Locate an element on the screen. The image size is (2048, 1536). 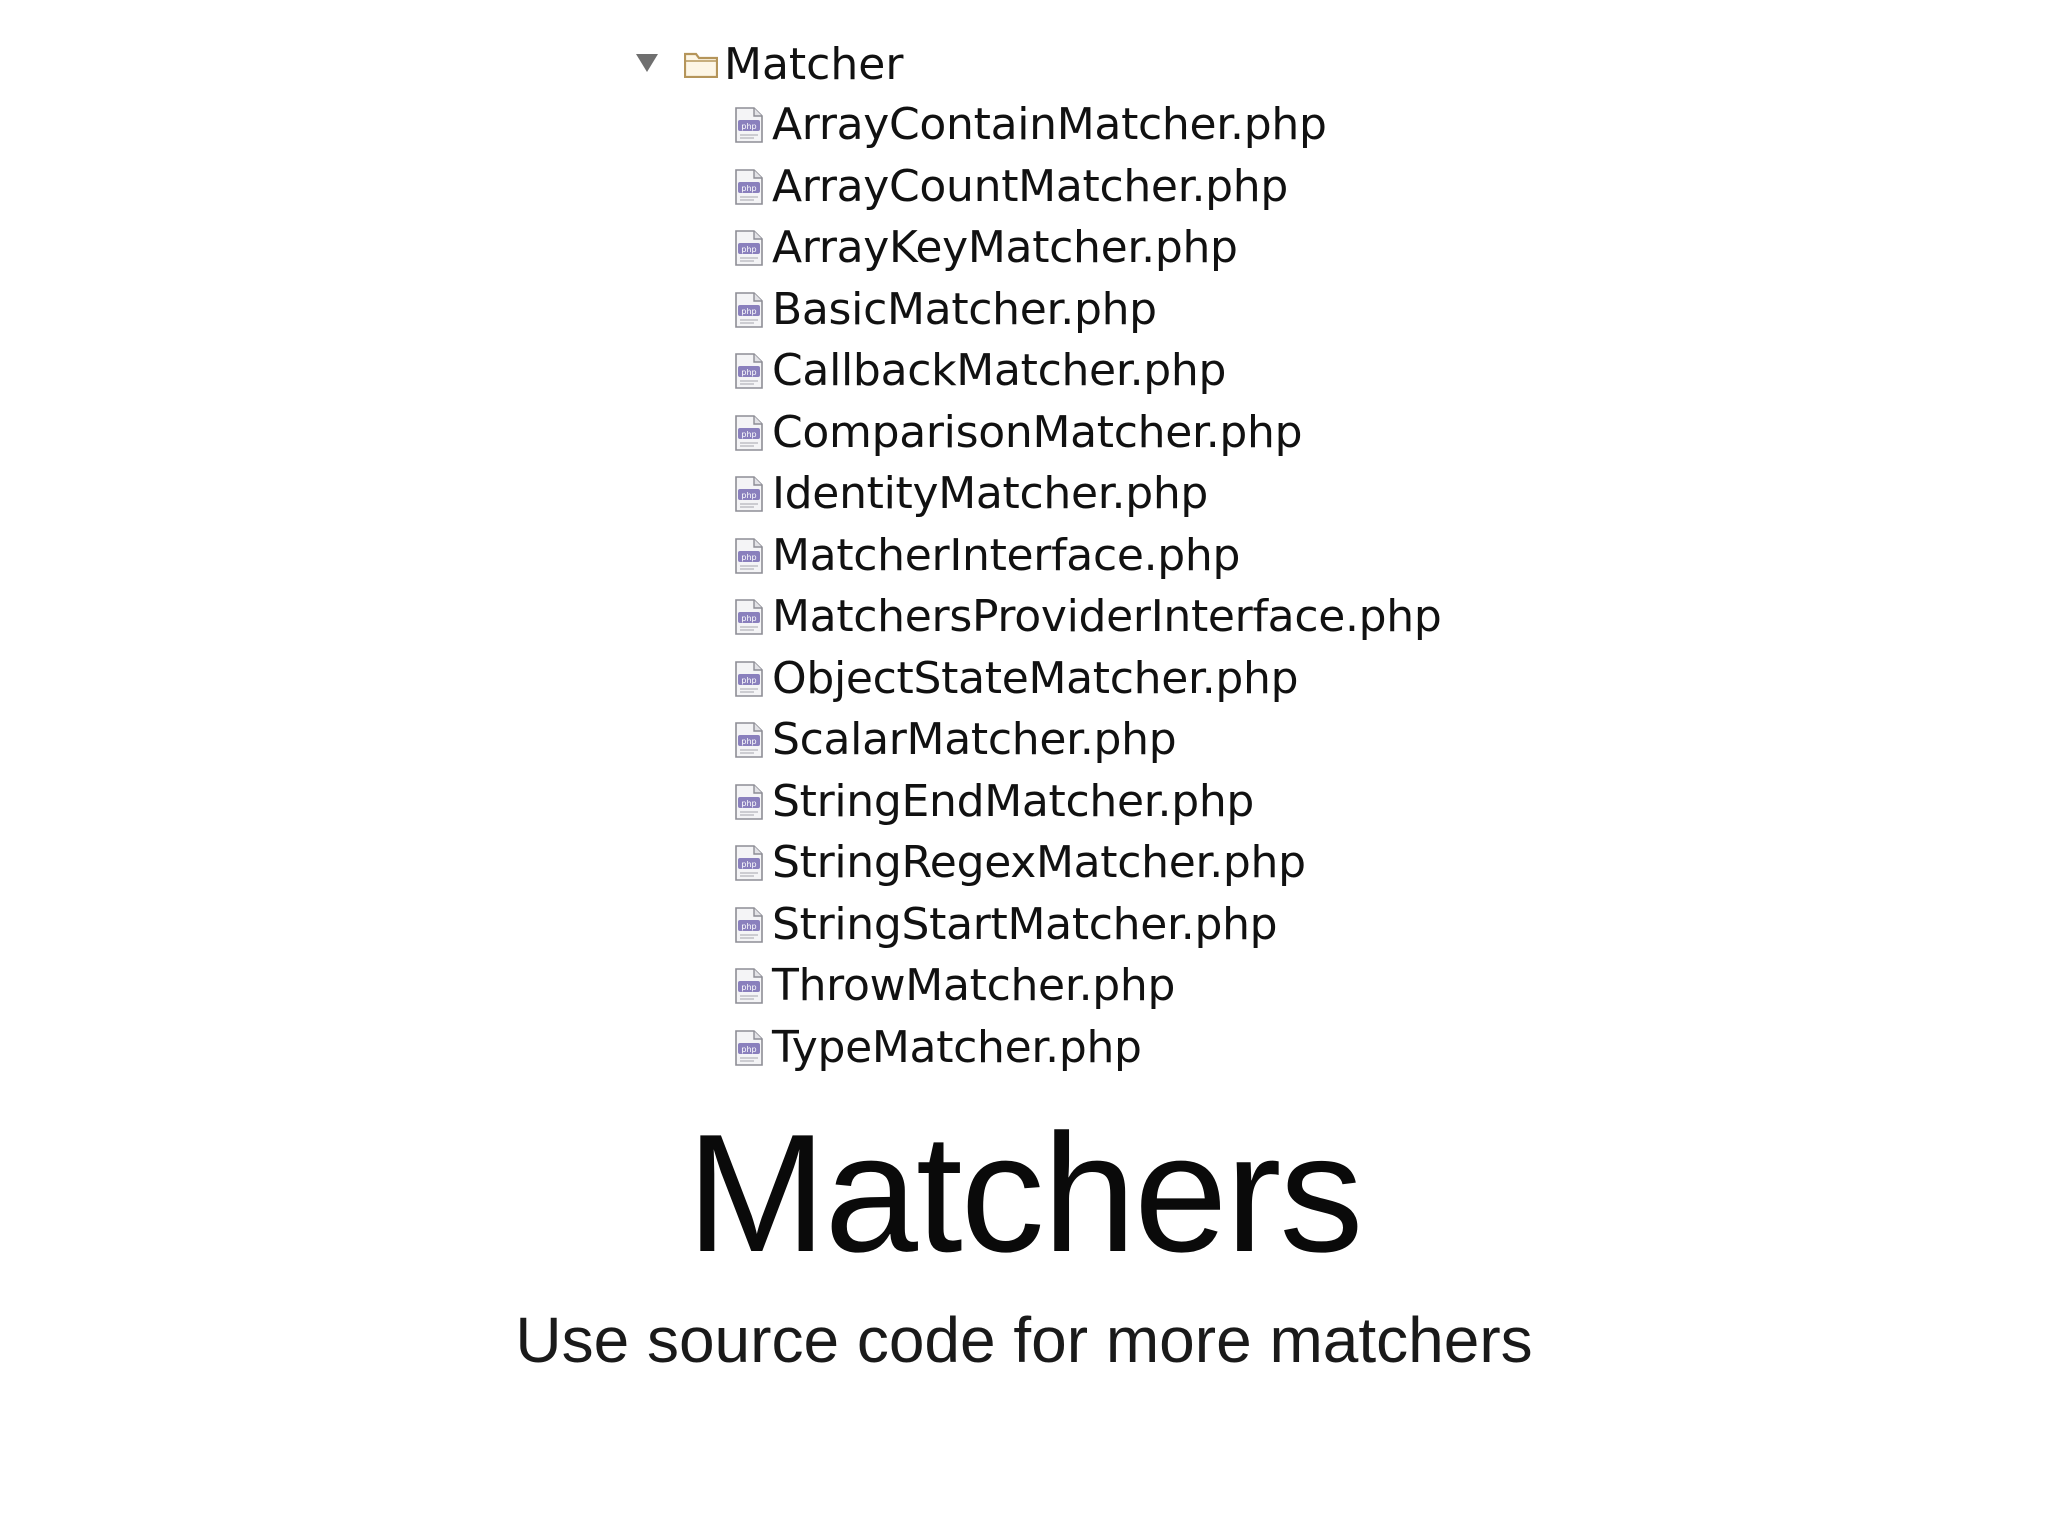
file-item: php StringRegexMatcher.php is located at coordinates (1070, 865).